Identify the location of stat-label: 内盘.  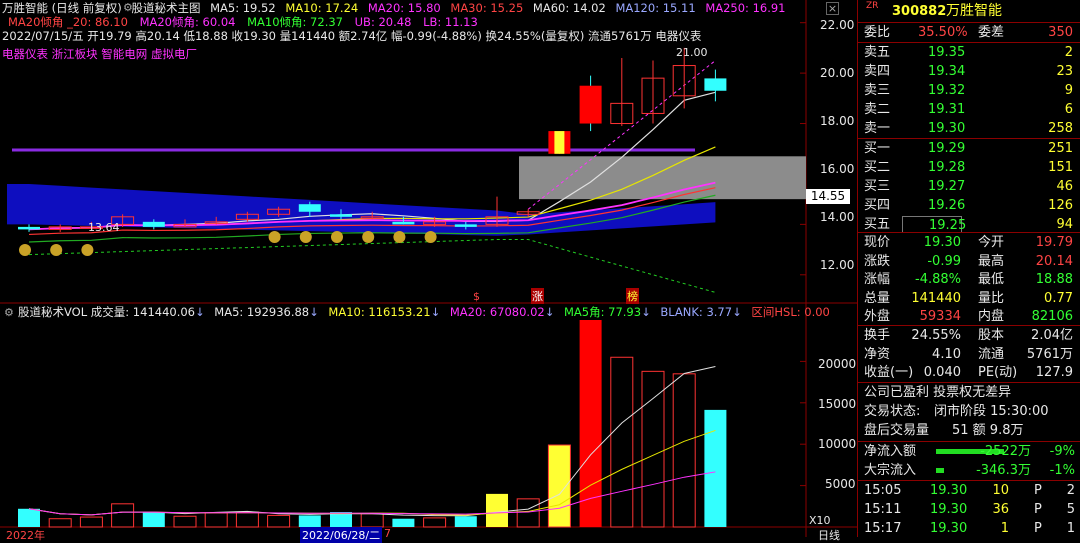
(991, 316).